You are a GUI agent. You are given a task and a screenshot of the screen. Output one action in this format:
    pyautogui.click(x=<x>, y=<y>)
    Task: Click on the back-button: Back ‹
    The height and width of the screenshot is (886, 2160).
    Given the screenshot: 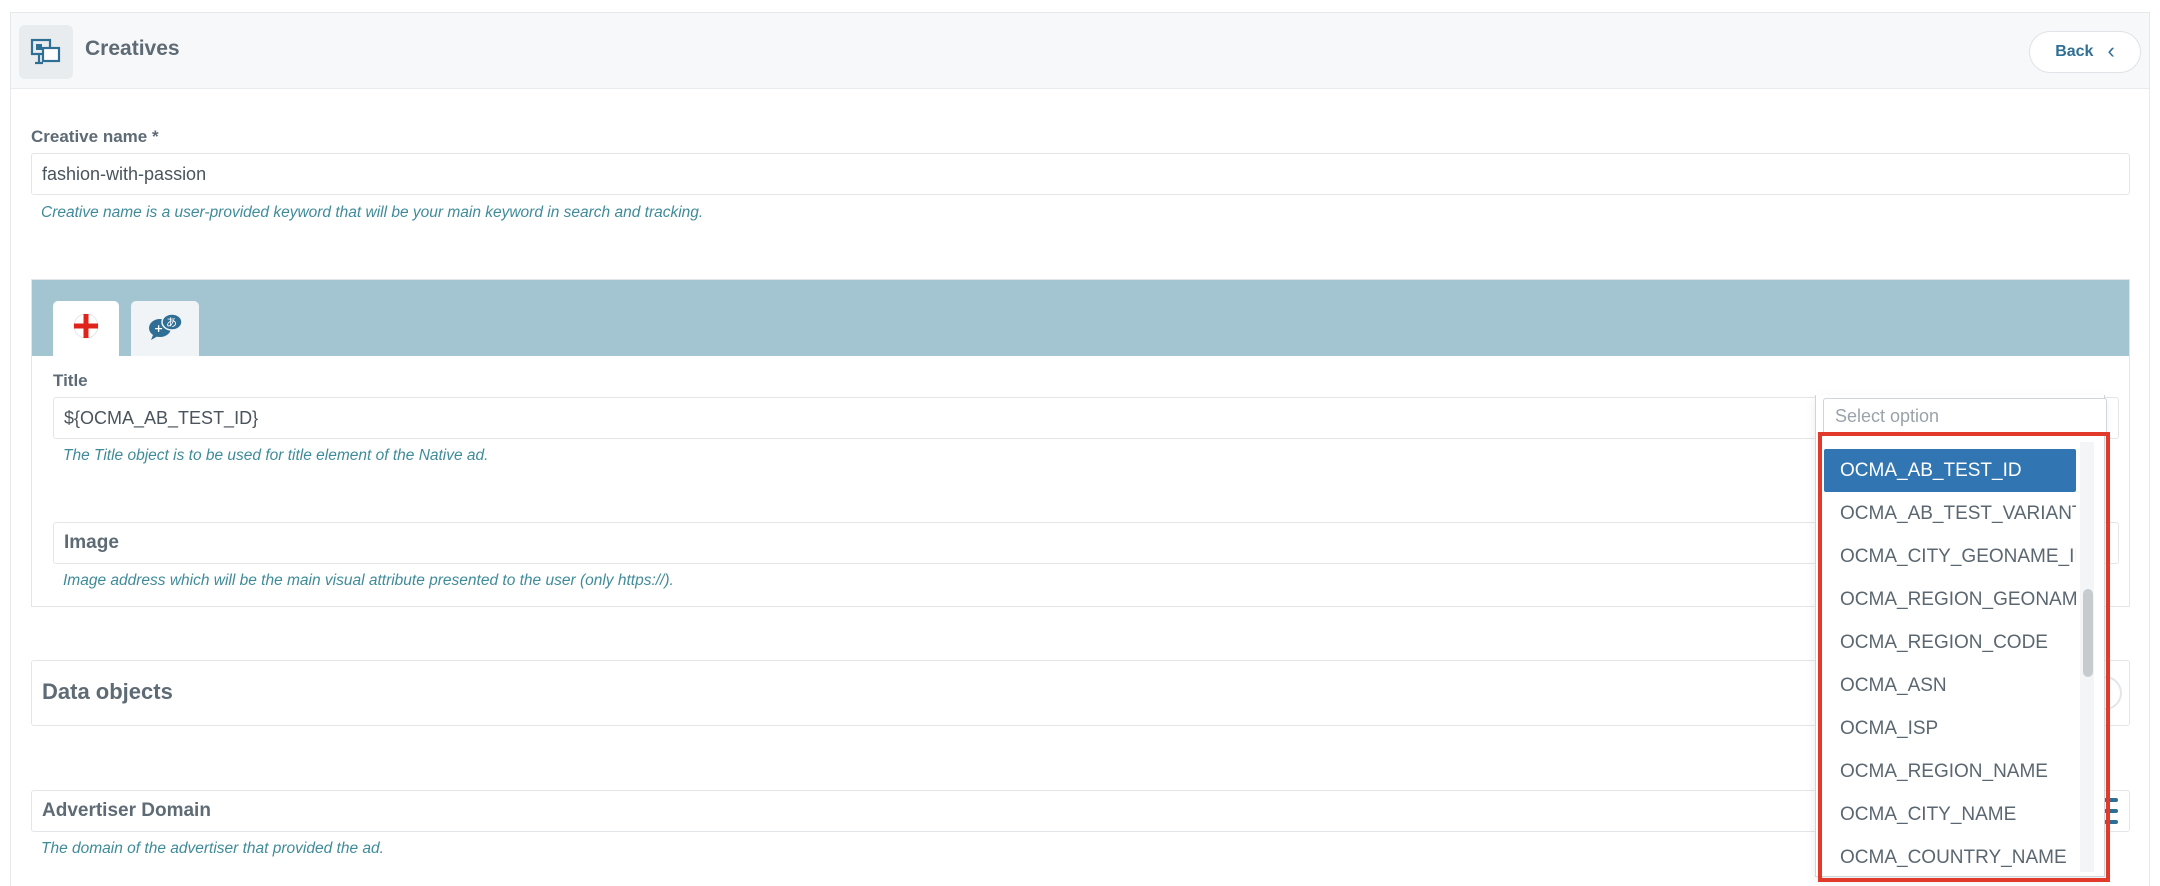 What is the action you would take?
    pyautogui.click(x=2085, y=52)
    